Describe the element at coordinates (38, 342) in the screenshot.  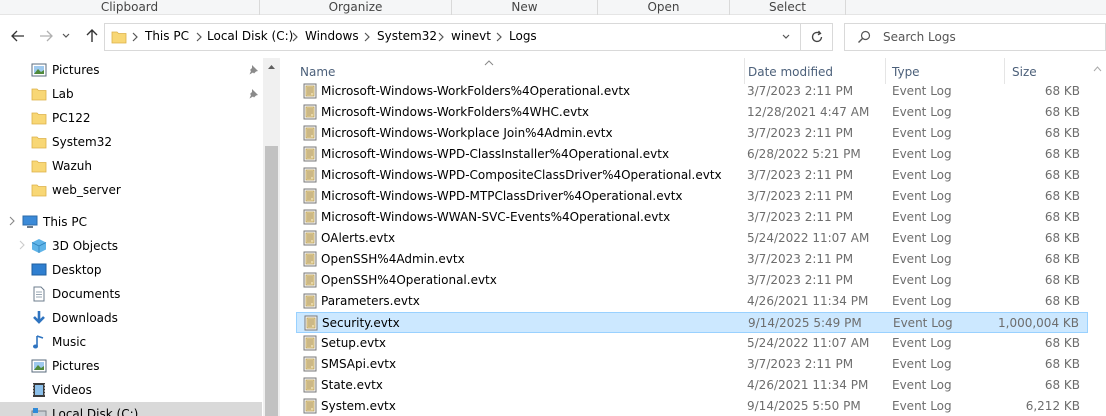
I see `music-icon` at that location.